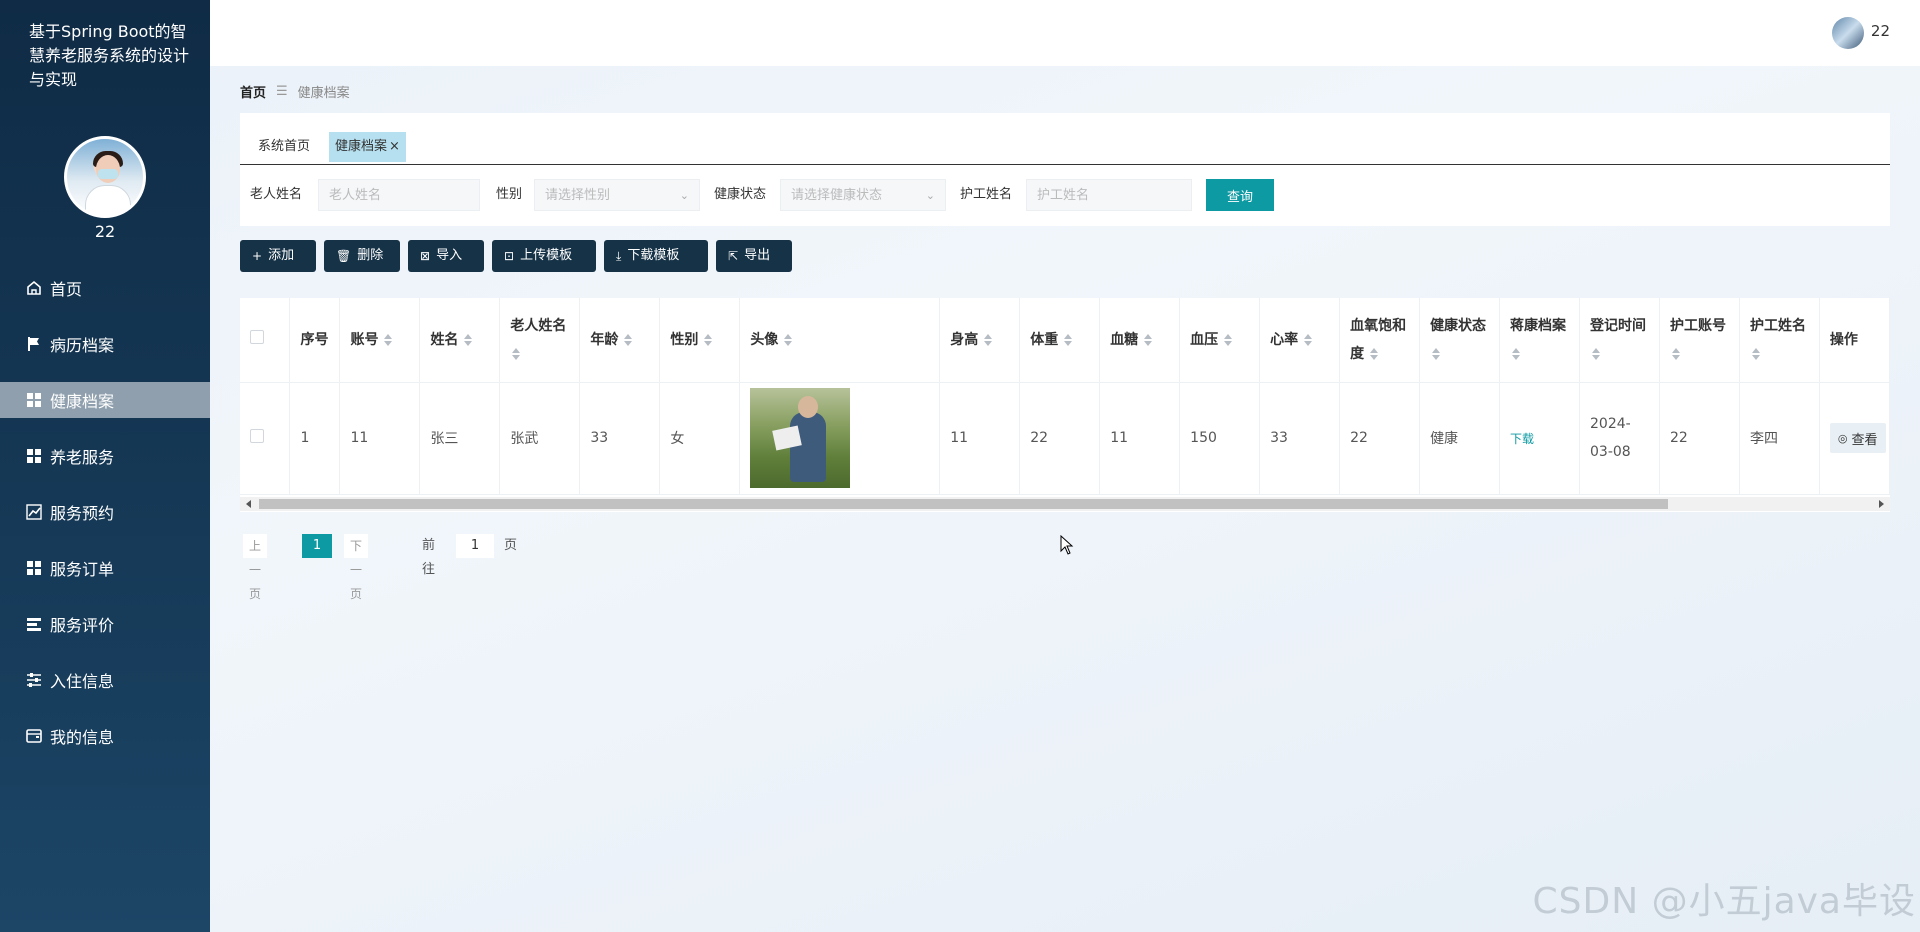 Image resolution: width=1920 pixels, height=932 pixels. Describe the element at coordinates (1140, 438) in the screenshot. I see `cell-blood-sugar: 11` at that location.